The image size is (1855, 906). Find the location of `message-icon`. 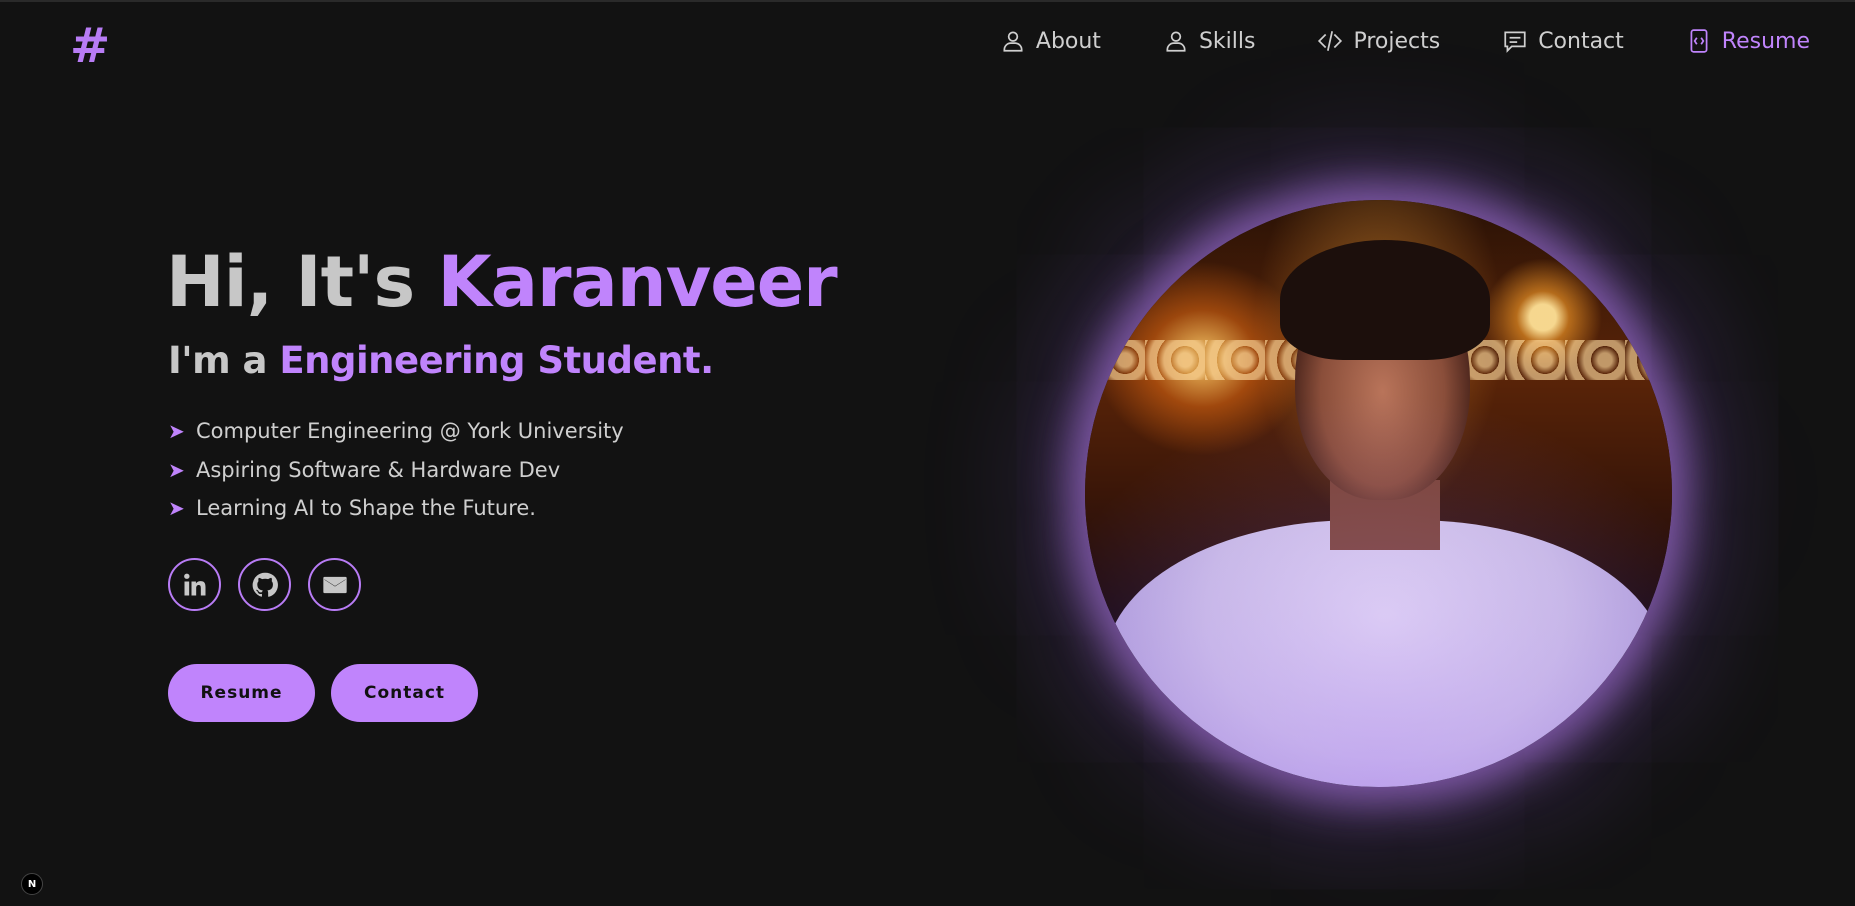

message-icon is located at coordinates (1515, 42).